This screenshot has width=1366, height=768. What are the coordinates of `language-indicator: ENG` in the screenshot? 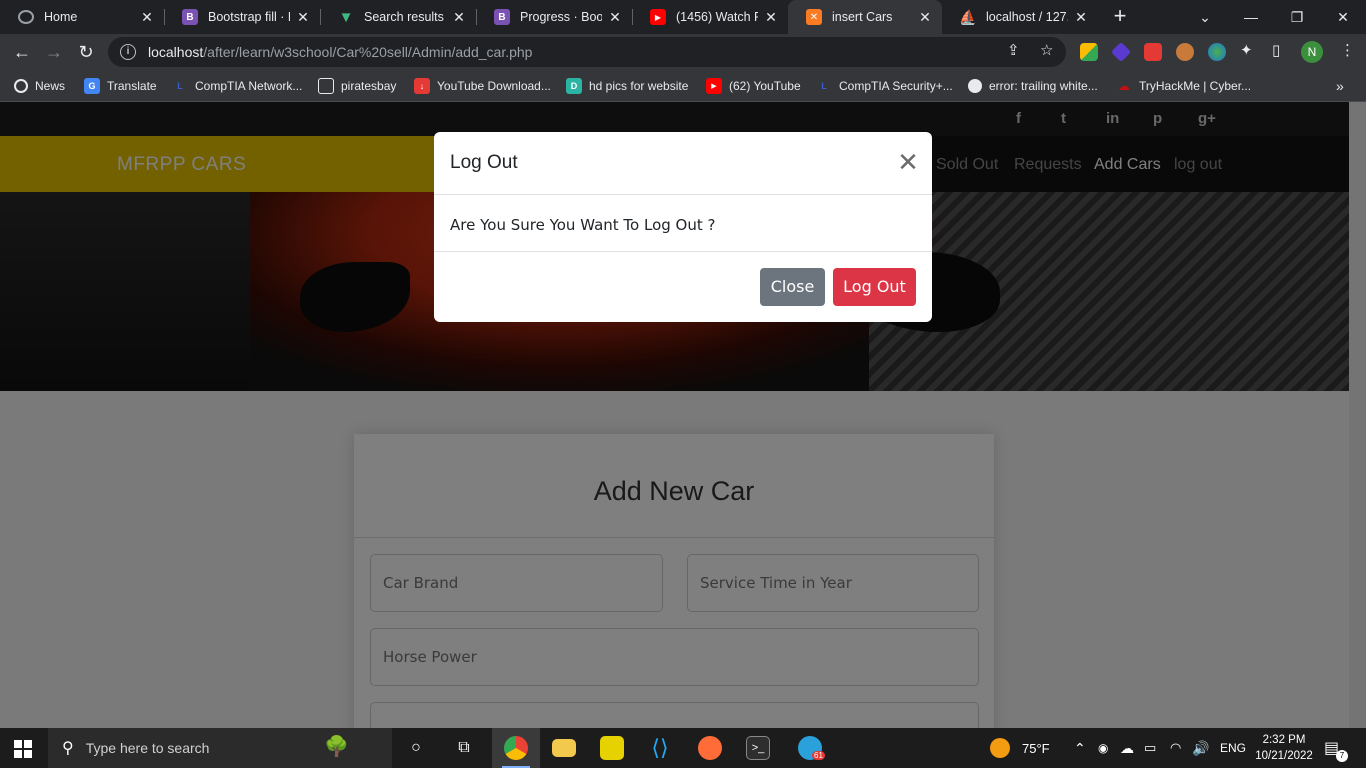 It's located at (1233, 748).